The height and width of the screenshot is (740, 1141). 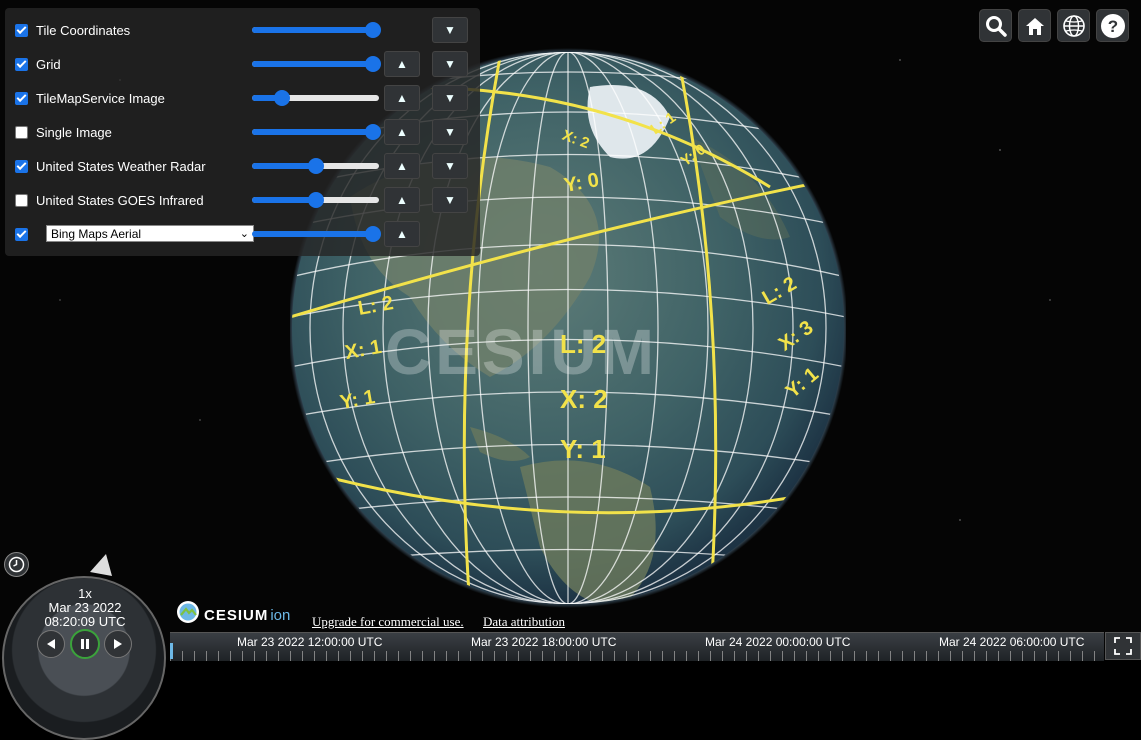 I want to click on layer-row: Bing Maps Aerial ⌄, so click(x=134, y=234).